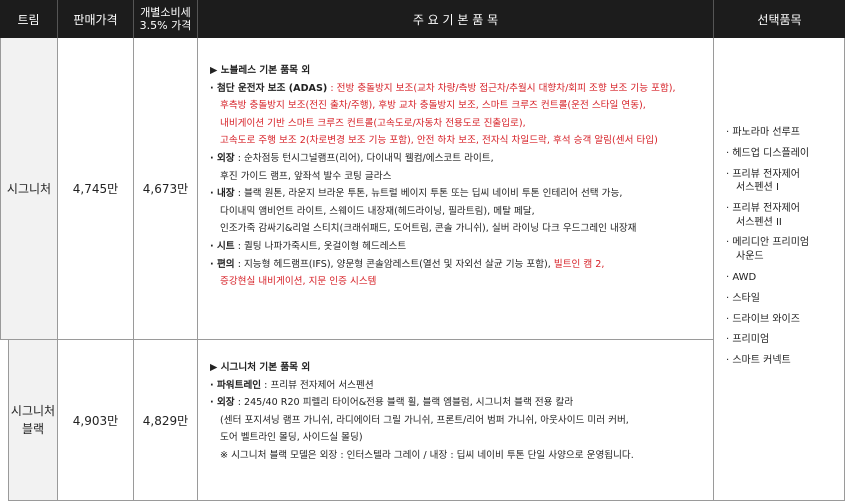  I want to click on exterior-text: : 순차점등 턴시그널램프(리어), 다이내믹 웰컴/에스코트 라이트,, so click(364, 158).